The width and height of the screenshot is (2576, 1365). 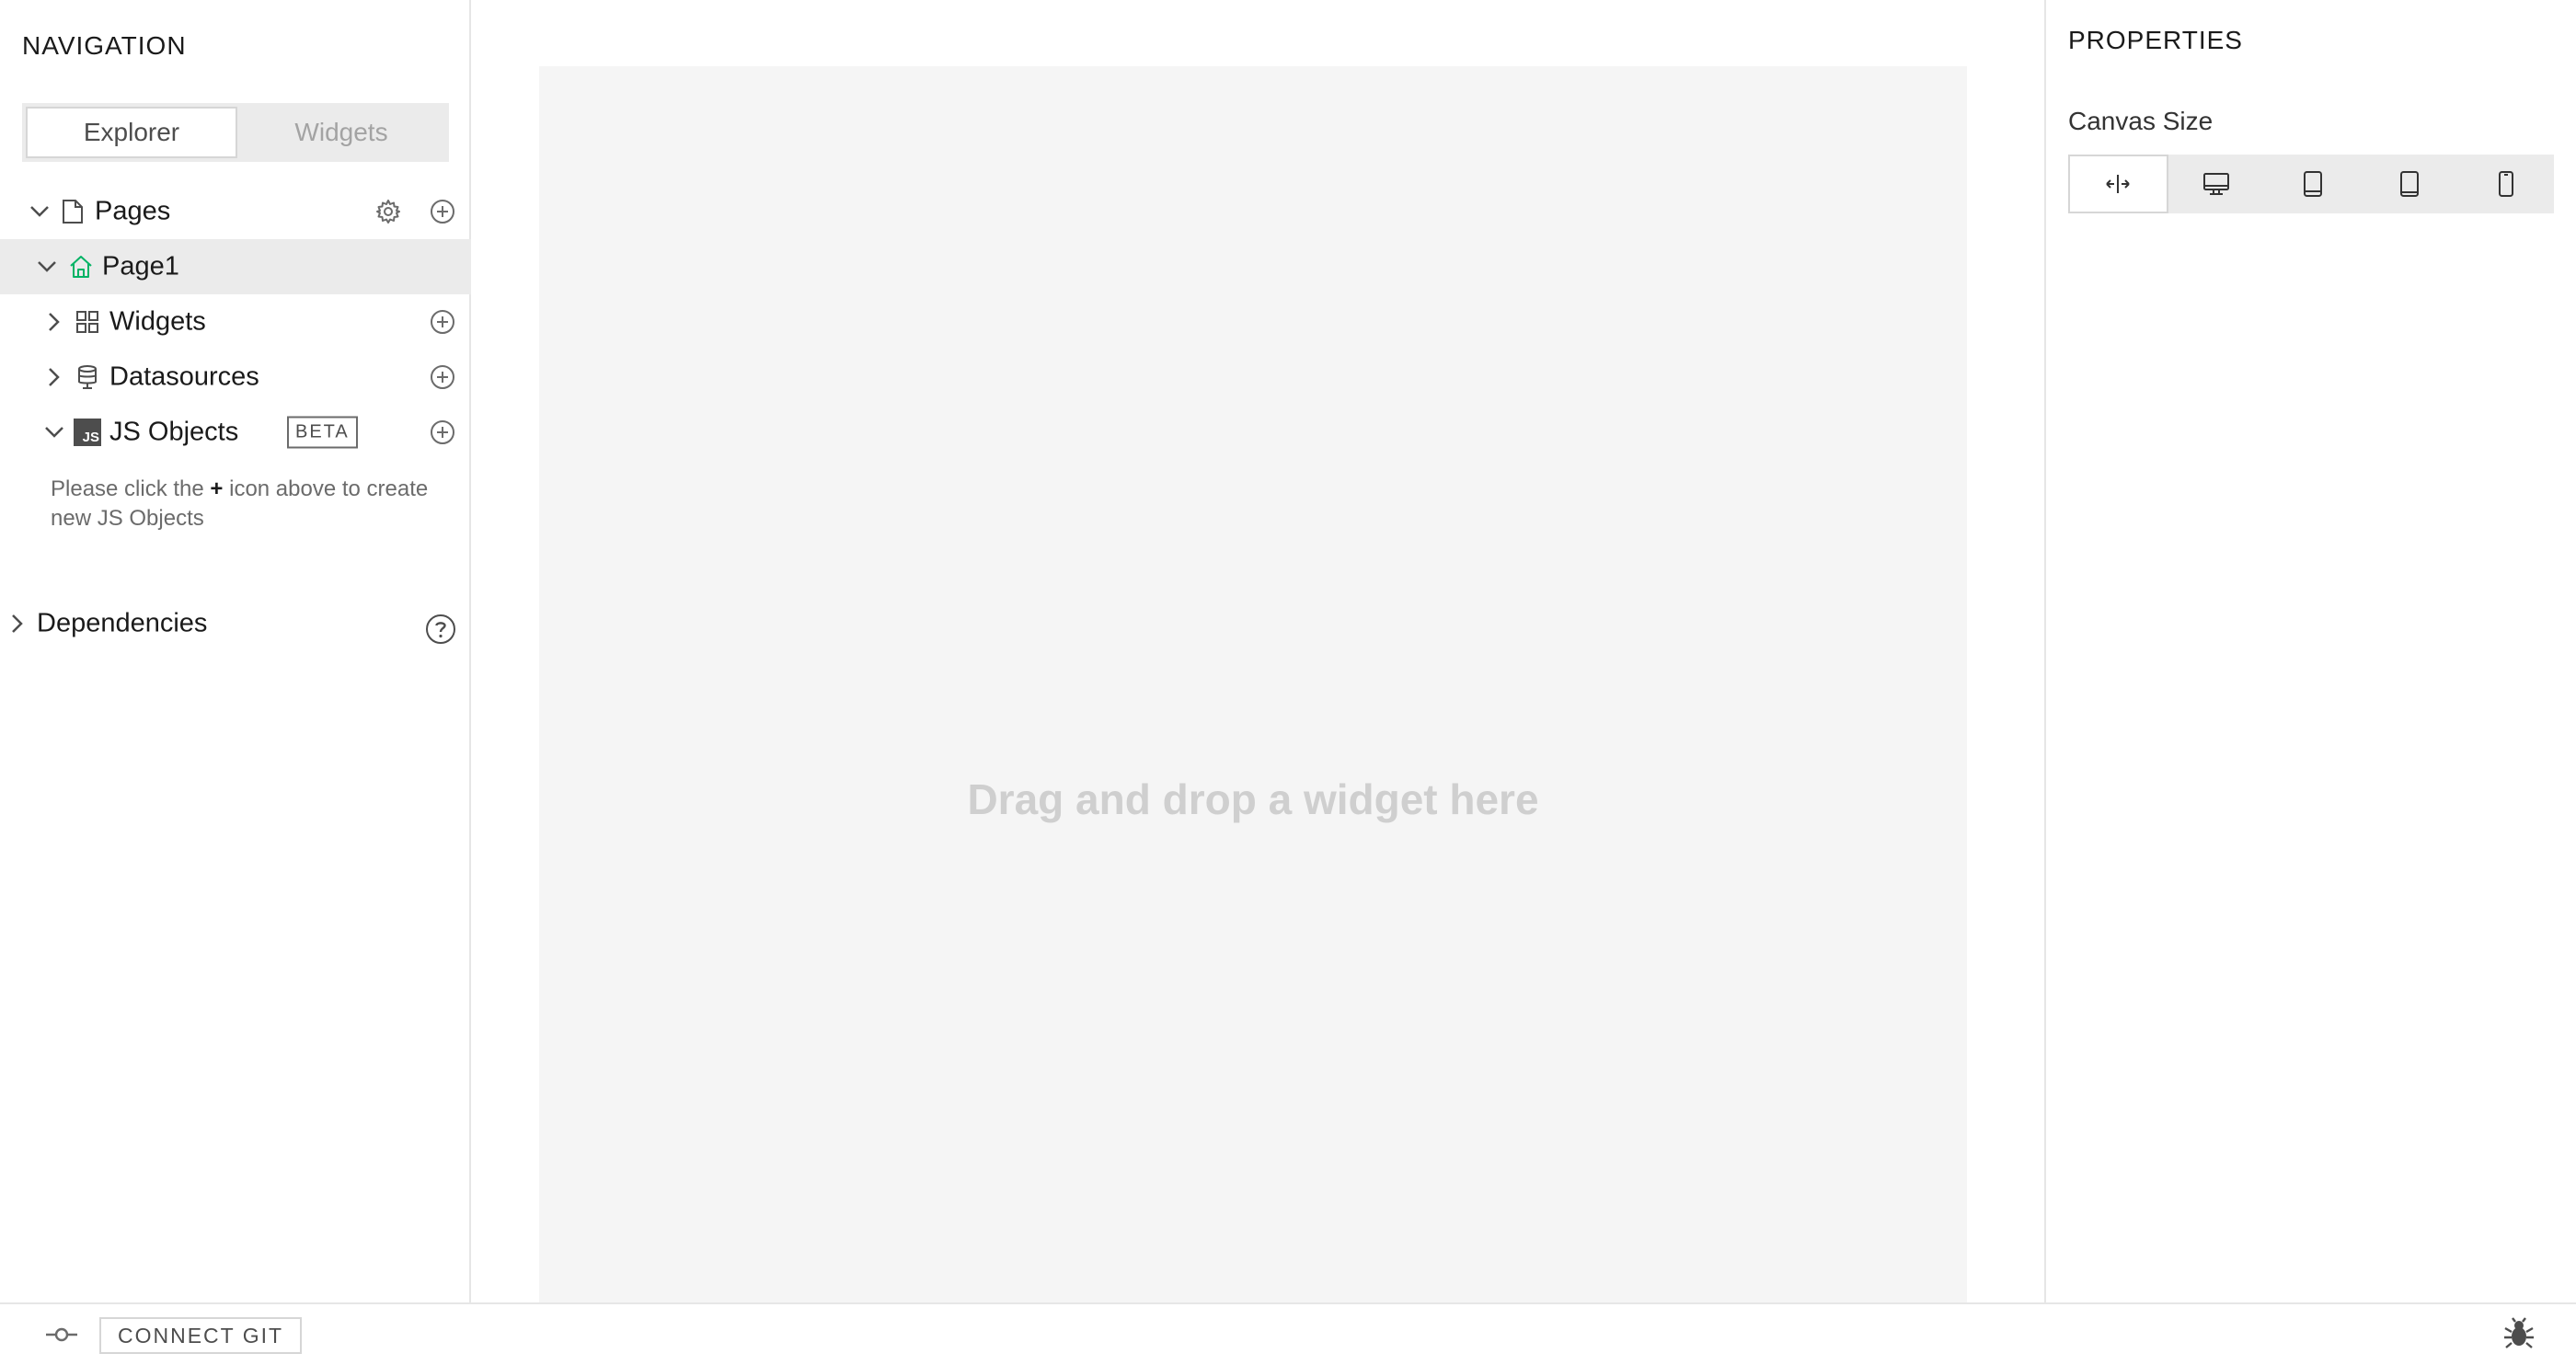 I want to click on bottom-bar, so click(x=1288, y=1333).